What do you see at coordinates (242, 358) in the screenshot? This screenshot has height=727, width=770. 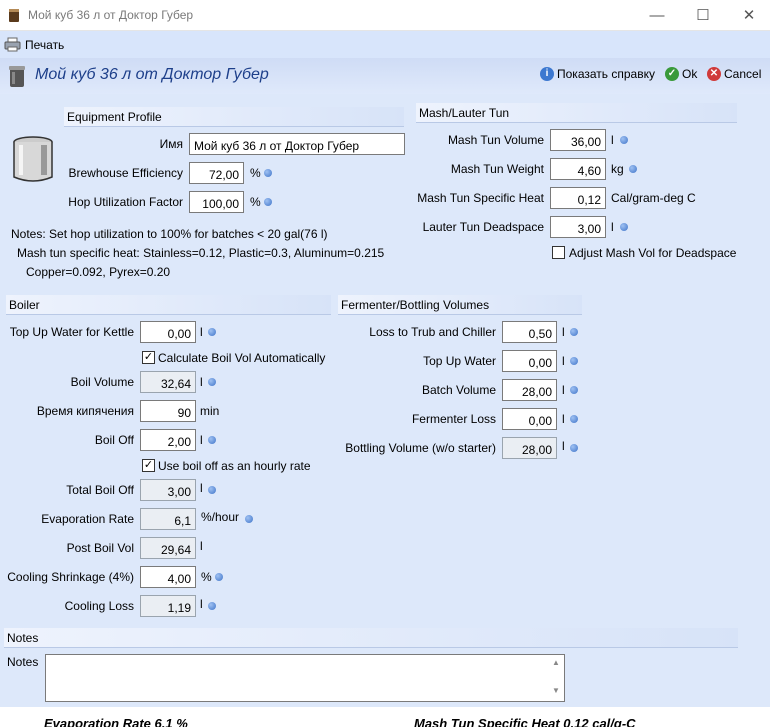 I see `calc-boil-label: Calculate Boil Vol Automatically` at bounding box center [242, 358].